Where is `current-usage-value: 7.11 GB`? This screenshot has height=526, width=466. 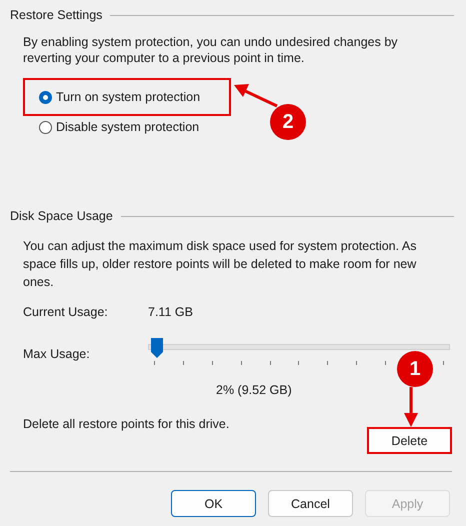
current-usage-value: 7.11 GB is located at coordinates (170, 312).